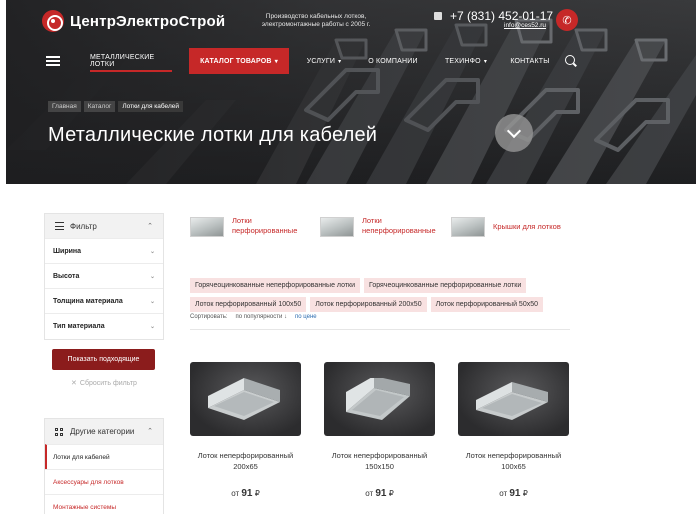 The width and height of the screenshot is (700, 514). Describe the element at coordinates (104, 383) in the screenshot. I see `reset-filter-link: ✕ Сбросить фильтр` at that location.